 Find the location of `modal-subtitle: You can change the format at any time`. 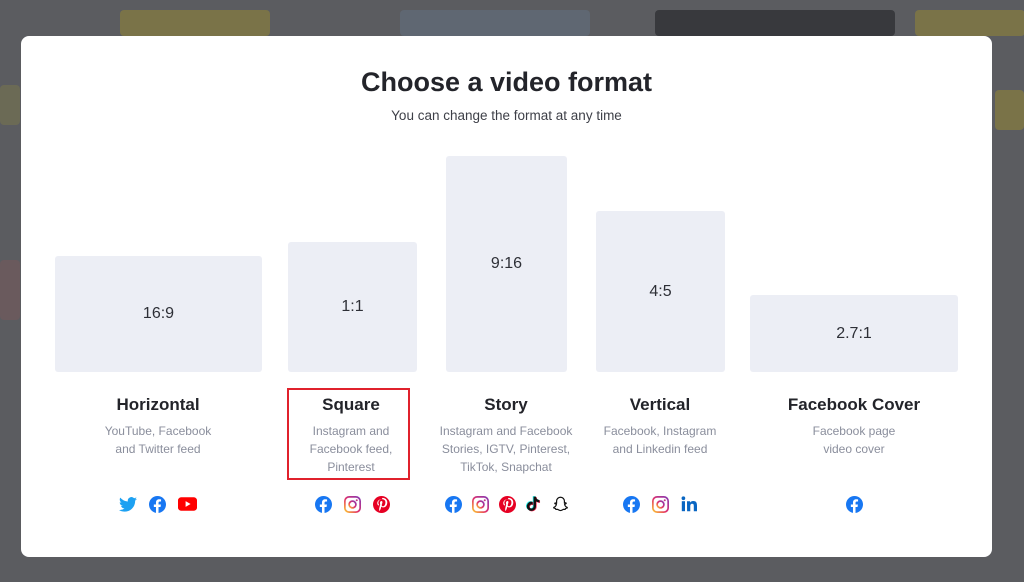

modal-subtitle: You can change the format at any time is located at coordinates (506, 115).